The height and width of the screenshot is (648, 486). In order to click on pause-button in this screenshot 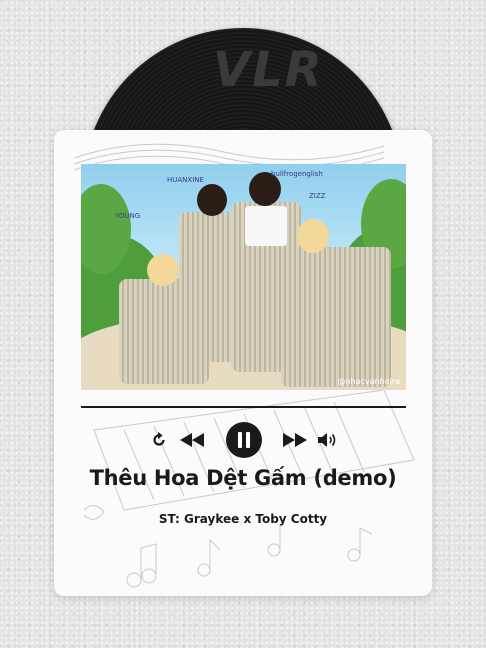, I will do `click(244, 440)`.